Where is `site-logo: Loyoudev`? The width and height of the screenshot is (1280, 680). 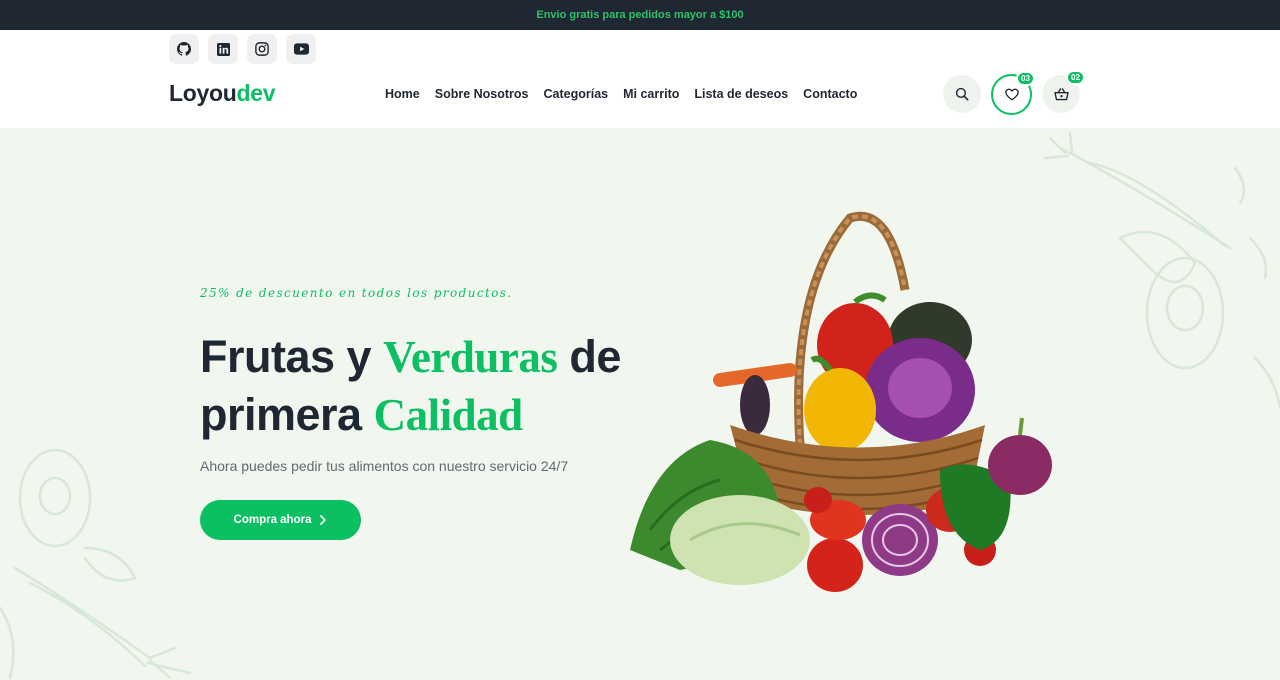 site-logo: Loyoudev is located at coordinates (222, 93).